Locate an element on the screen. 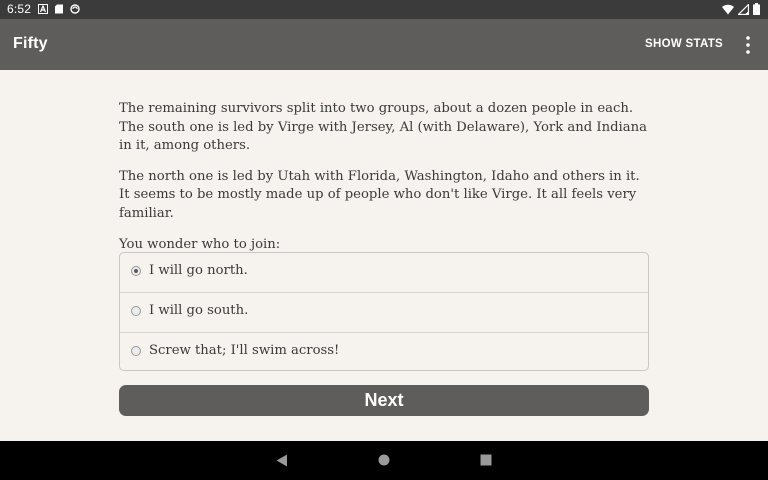  recents-icon is located at coordinates (486, 460).